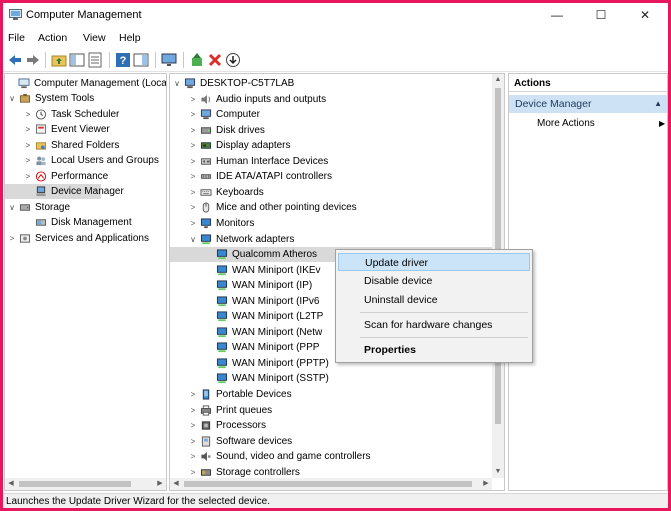 This screenshot has width=671, height=511. What do you see at coordinates (65, 98) in the screenshot?
I see `left_tree-label: System Tools` at bounding box center [65, 98].